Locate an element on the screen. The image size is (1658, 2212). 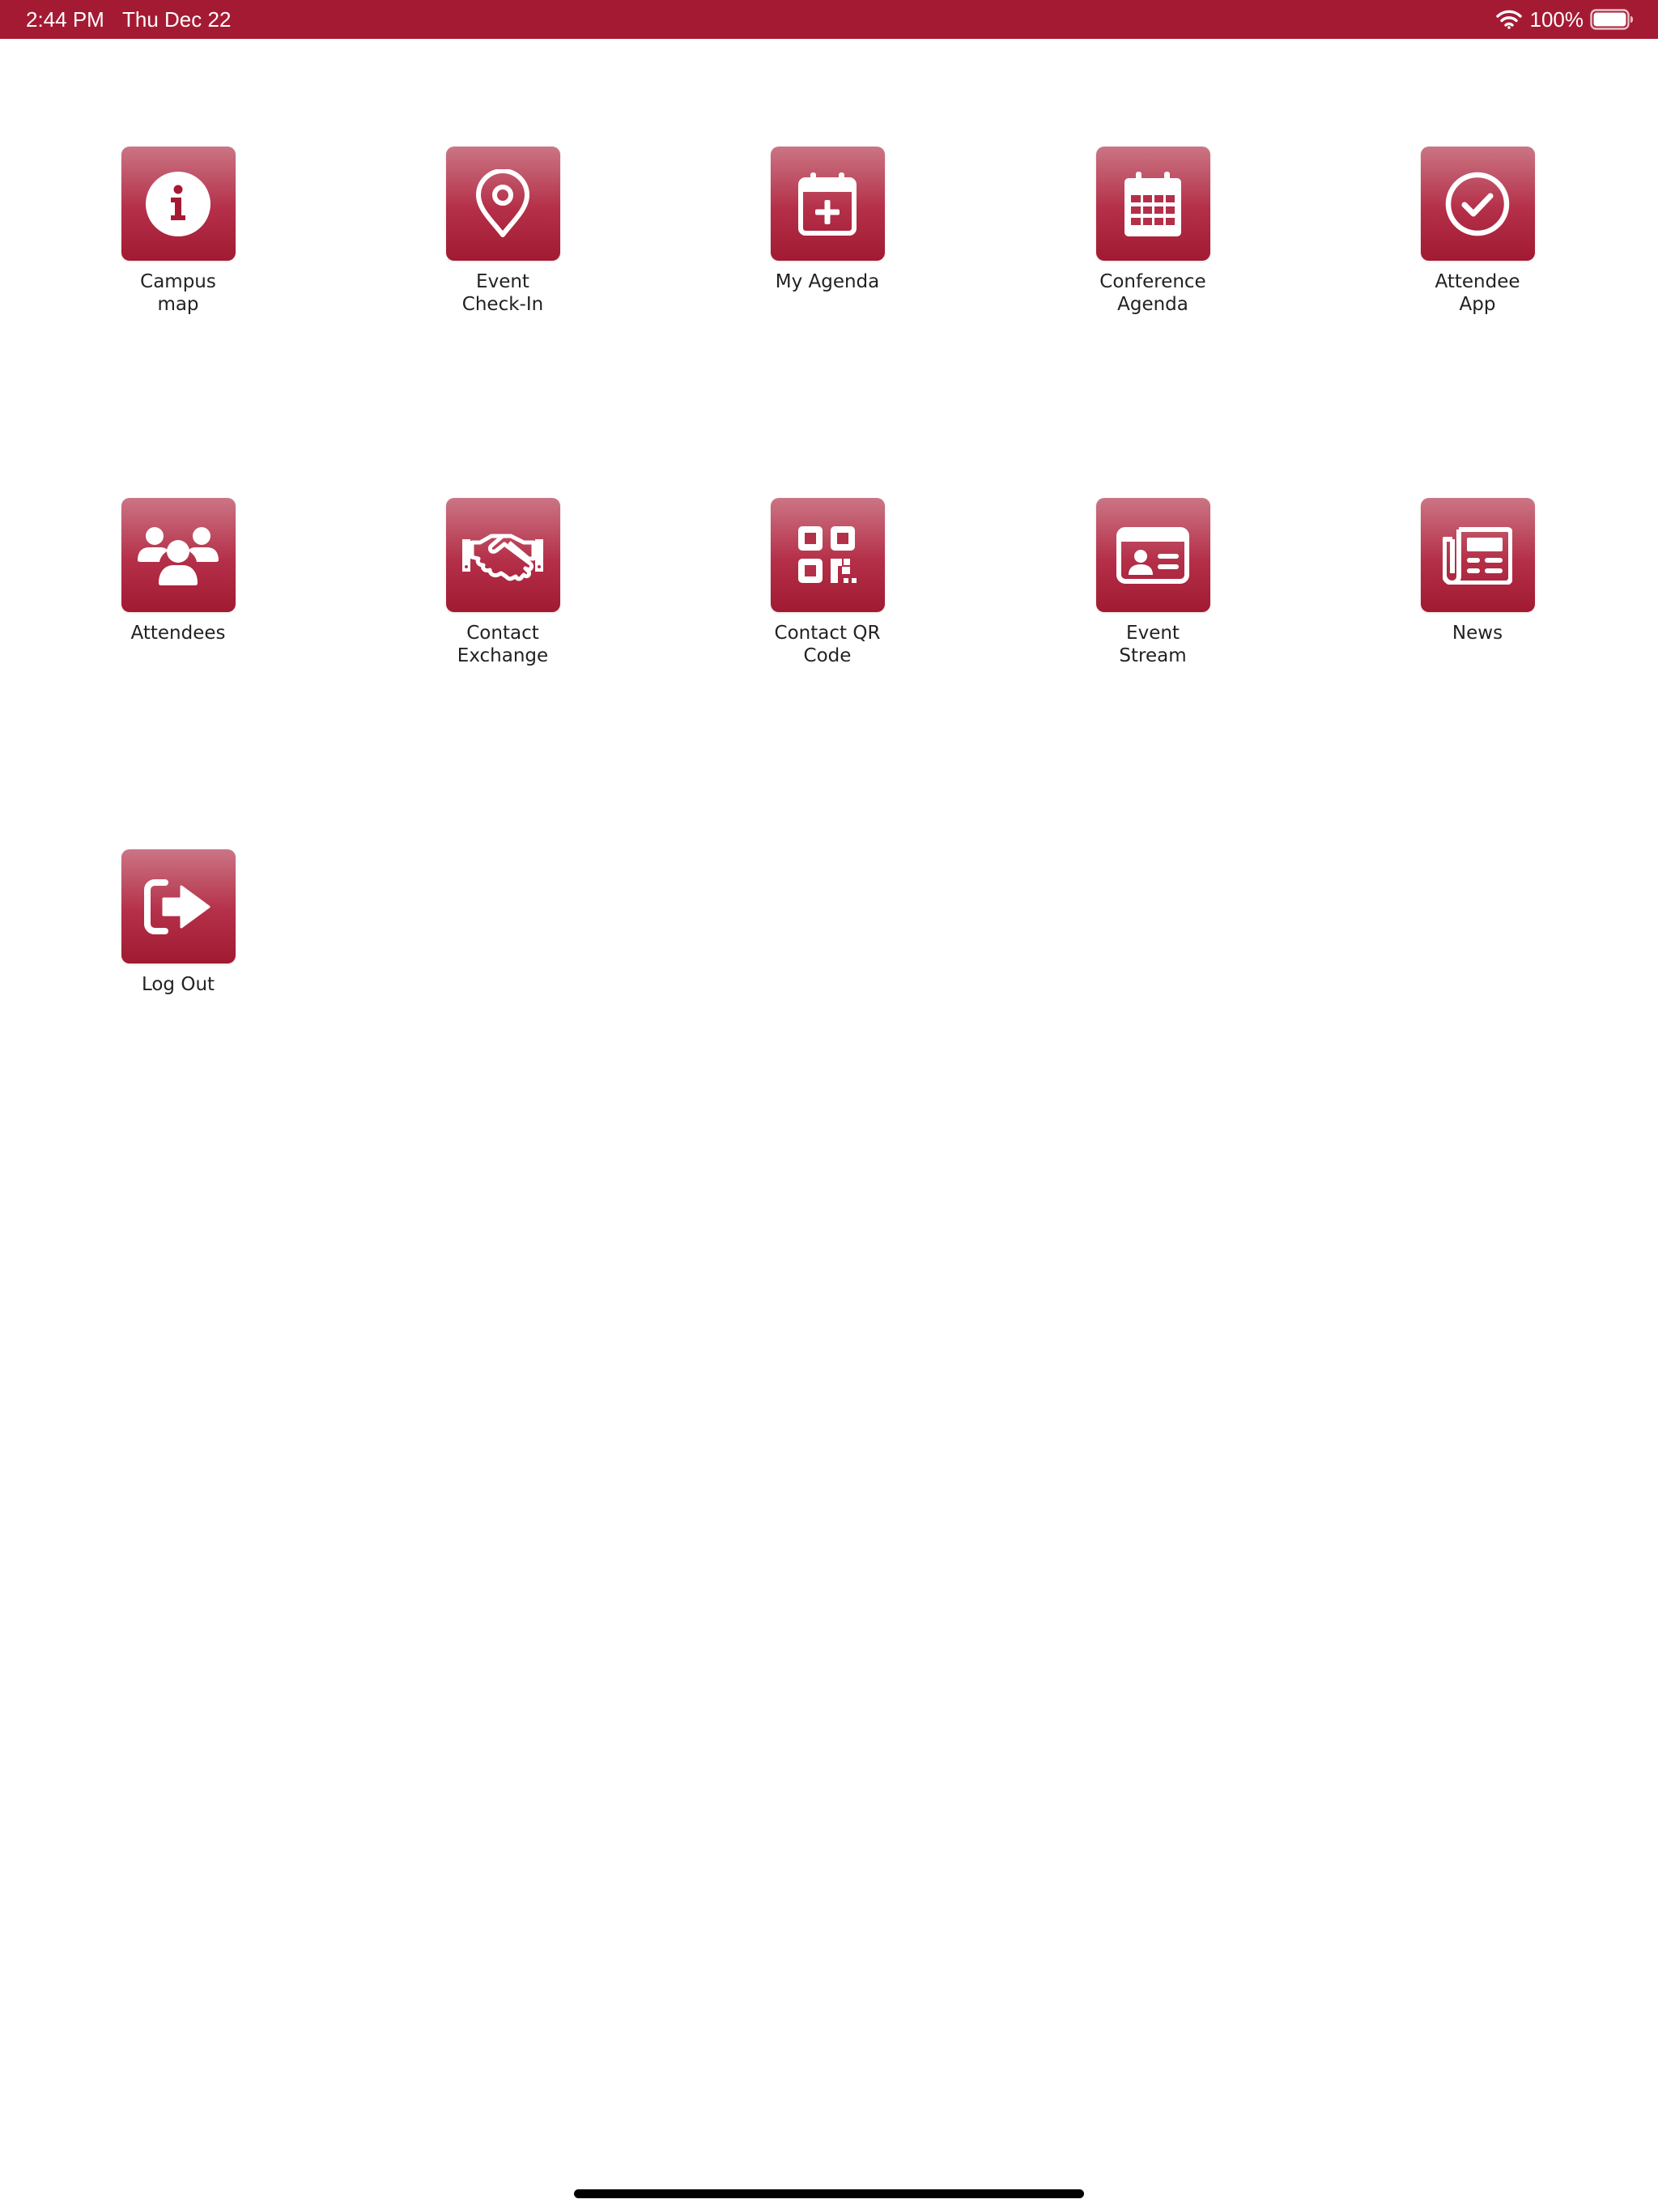
users-icon is located at coordinates (178, 556).